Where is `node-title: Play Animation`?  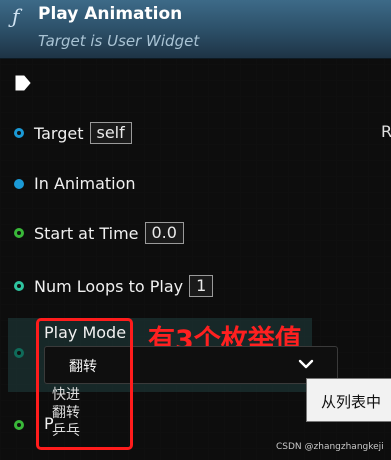
node-title: Play Animation is located at coordinates (110, 14).